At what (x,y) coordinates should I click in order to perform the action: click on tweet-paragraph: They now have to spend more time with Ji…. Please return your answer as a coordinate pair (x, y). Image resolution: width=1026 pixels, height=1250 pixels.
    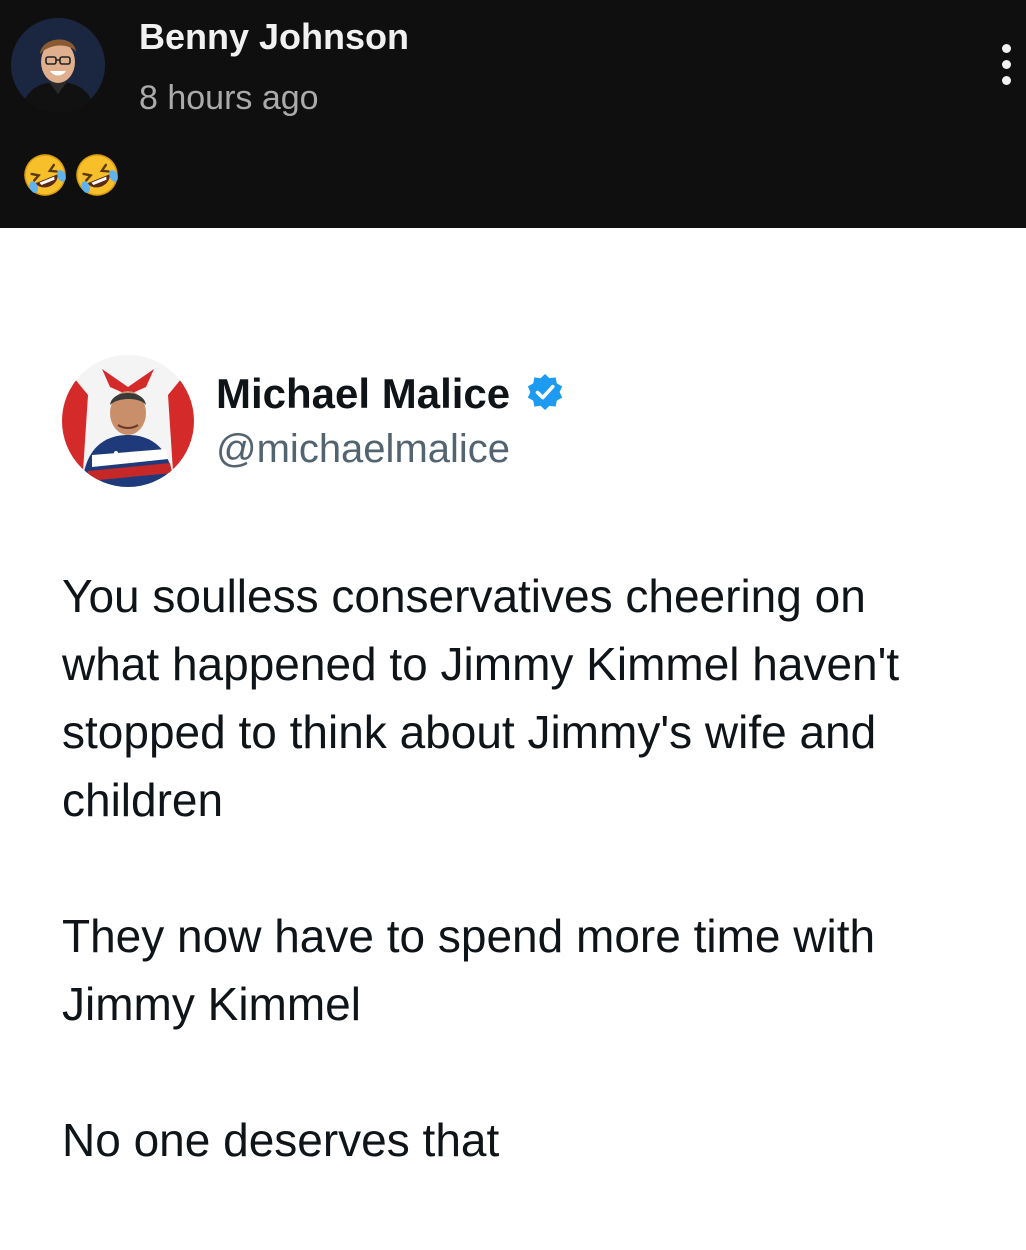
    Looking at the image, I should click on (469, 970).